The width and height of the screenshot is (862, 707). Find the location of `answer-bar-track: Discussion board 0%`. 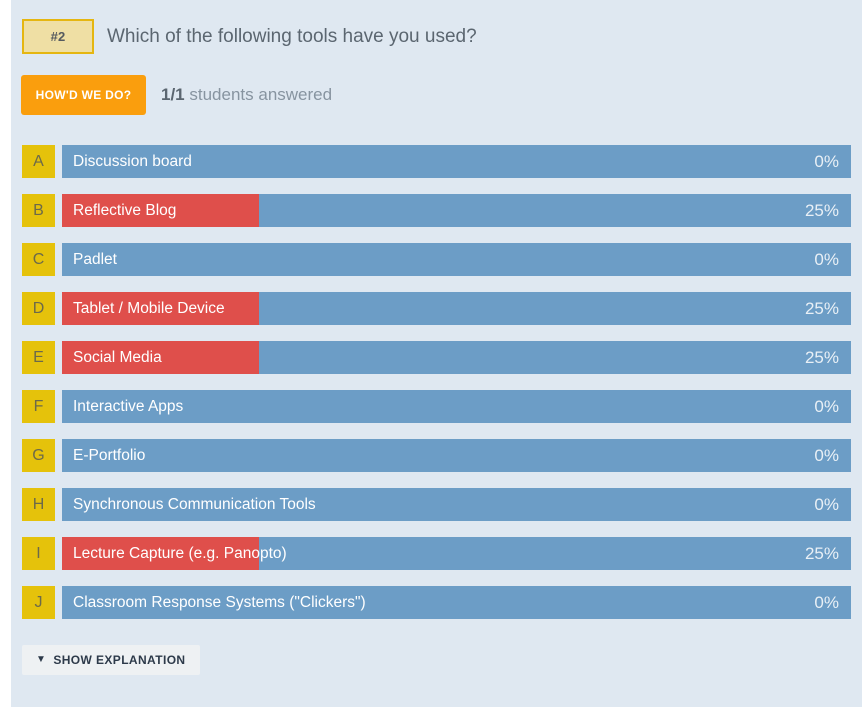

answer-bar-track: Discussion board 0% is located at coordinates (456, 161).